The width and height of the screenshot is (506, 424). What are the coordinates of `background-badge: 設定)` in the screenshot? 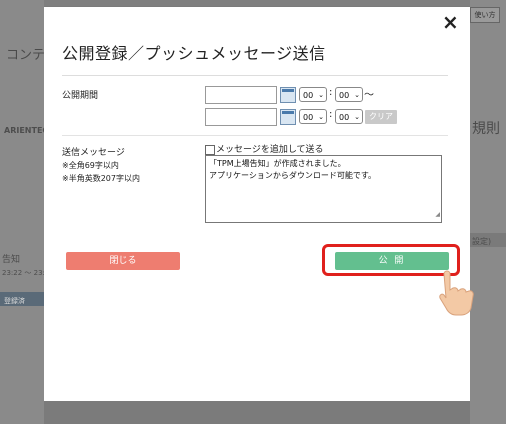 It's located at (482, 241).